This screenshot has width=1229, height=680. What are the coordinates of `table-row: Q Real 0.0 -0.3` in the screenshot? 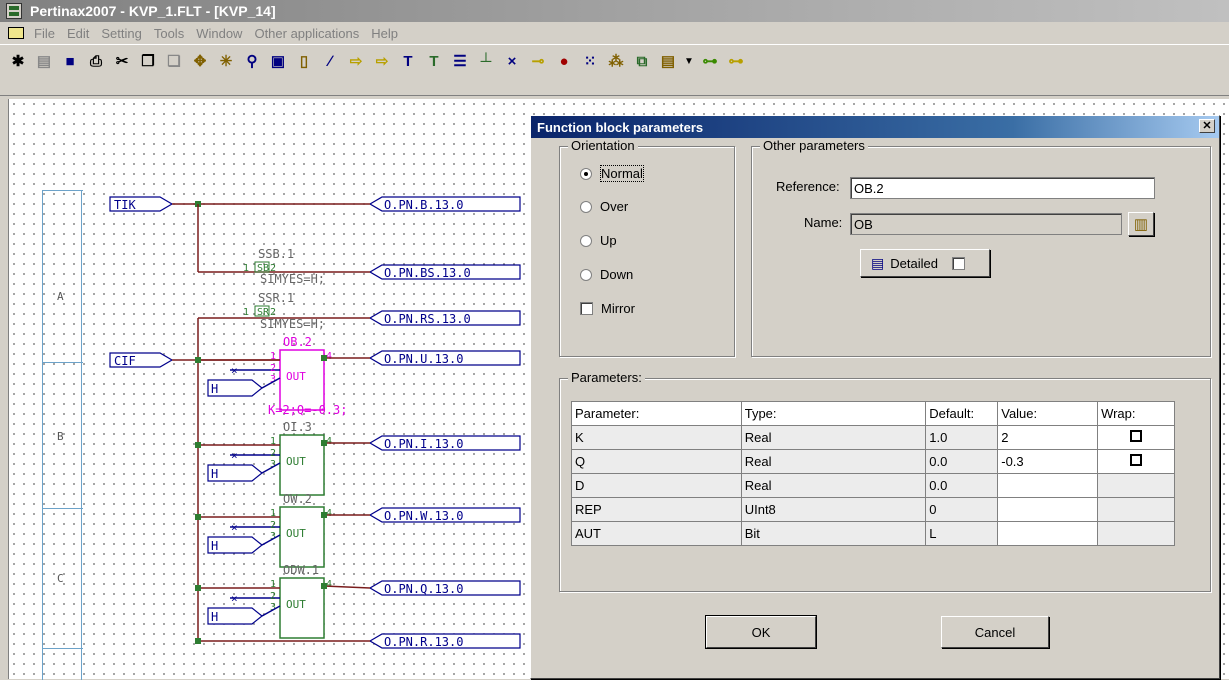 It's located at (873, 461).